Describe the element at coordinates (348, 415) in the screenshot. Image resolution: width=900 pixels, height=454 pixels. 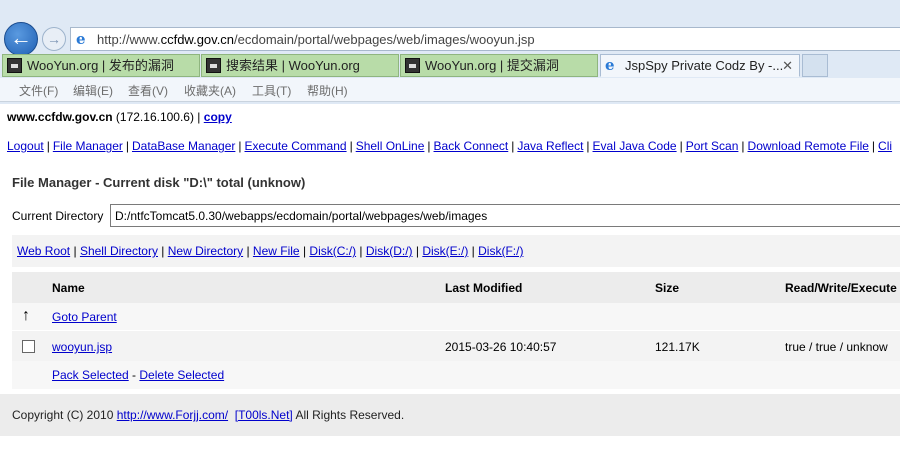
I see `footer-rights: All Rights Reserved.` at that location.